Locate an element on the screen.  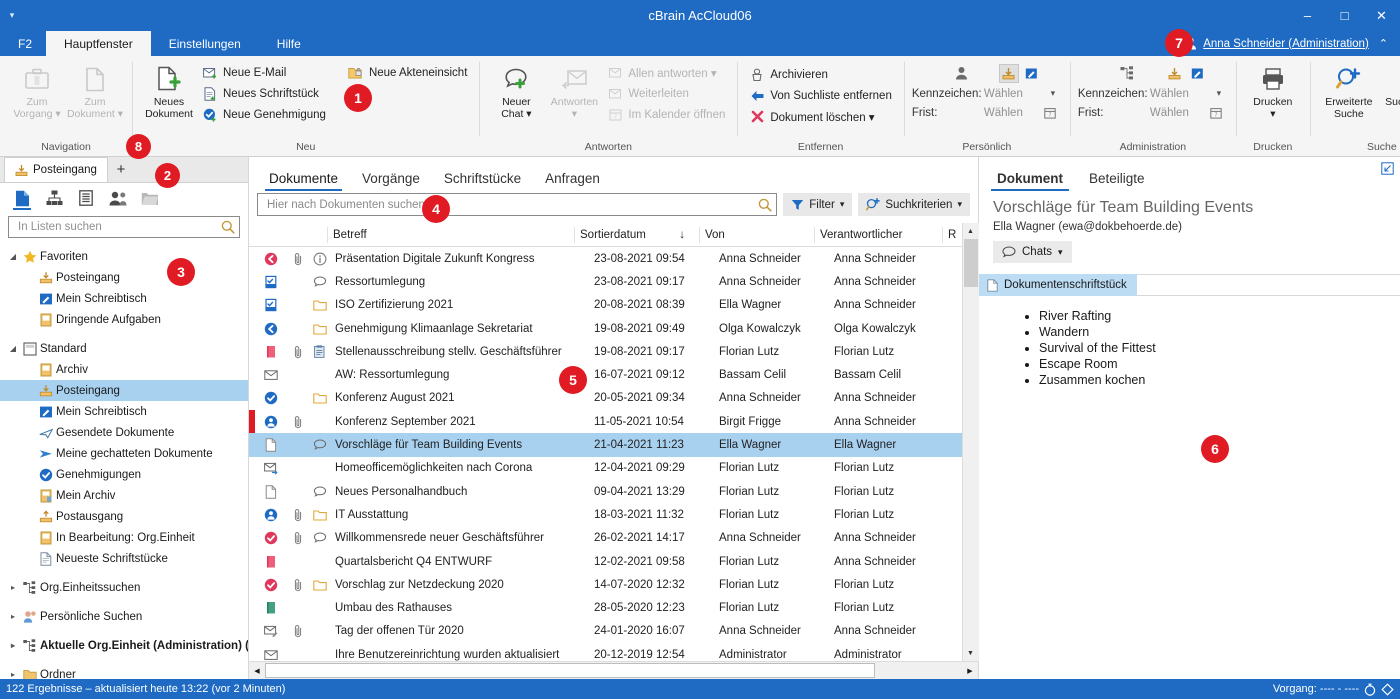
suchkriterien-button: Suchkriterien ▾ is located at coordinates (914, 204).